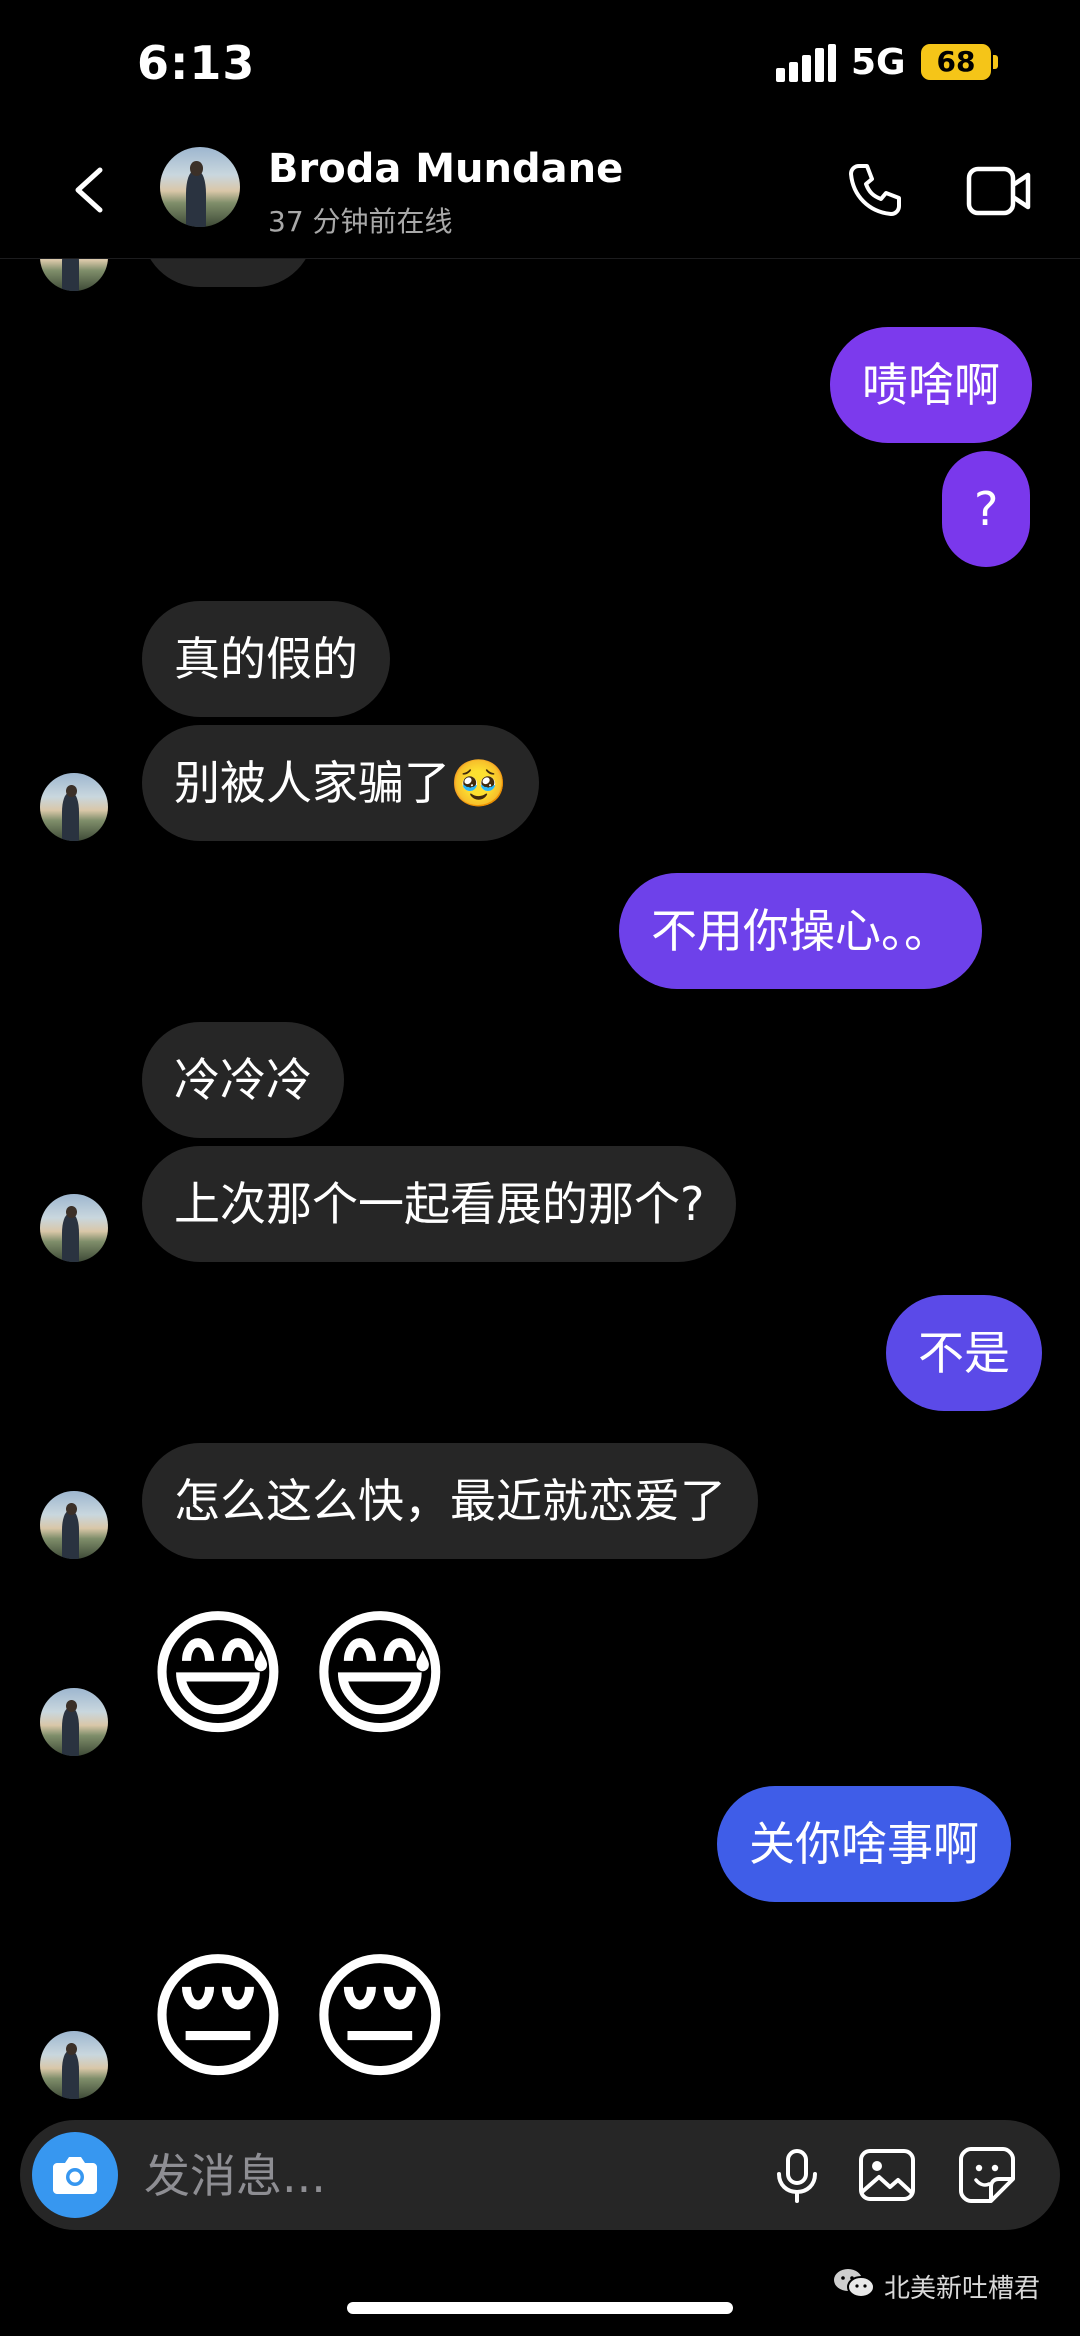  Describe the element at coordinates (439, 1204) in the screenshot. I see `message-bubble-incoming: 上次那个一起看展的那个?` at that location.